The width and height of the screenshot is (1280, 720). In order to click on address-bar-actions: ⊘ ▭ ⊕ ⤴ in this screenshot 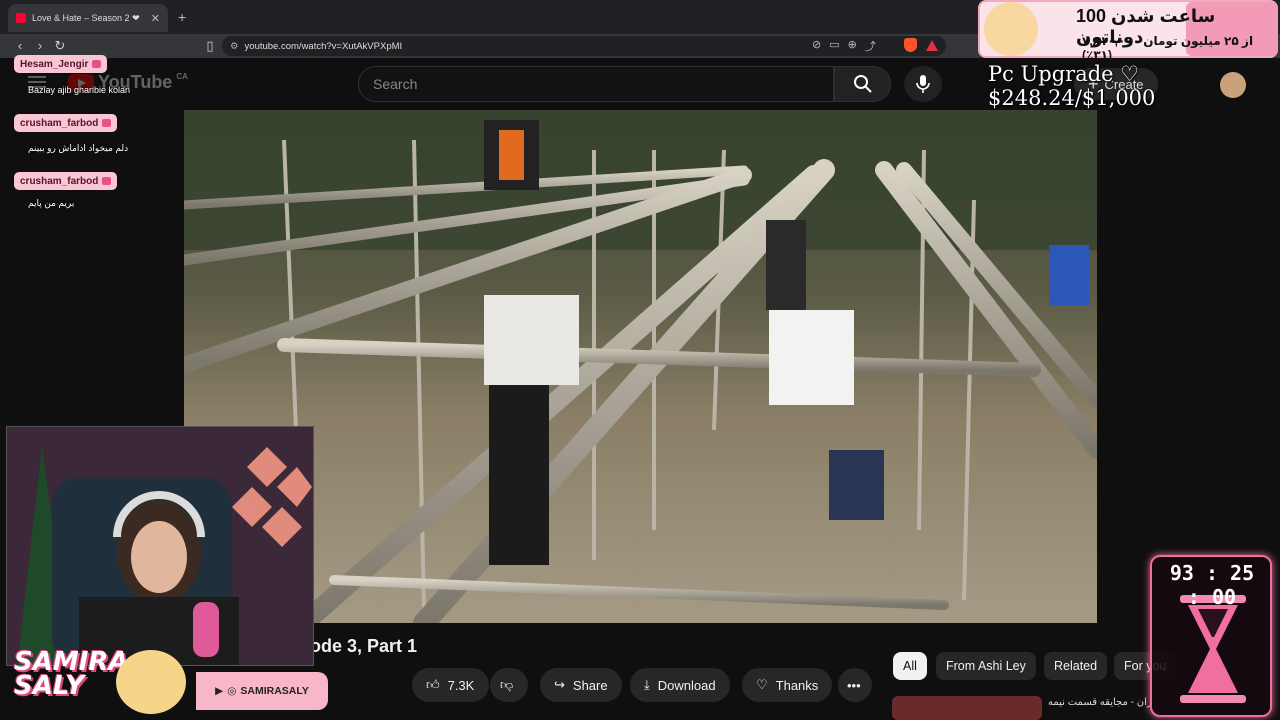, I will do `click(844, 46)`.